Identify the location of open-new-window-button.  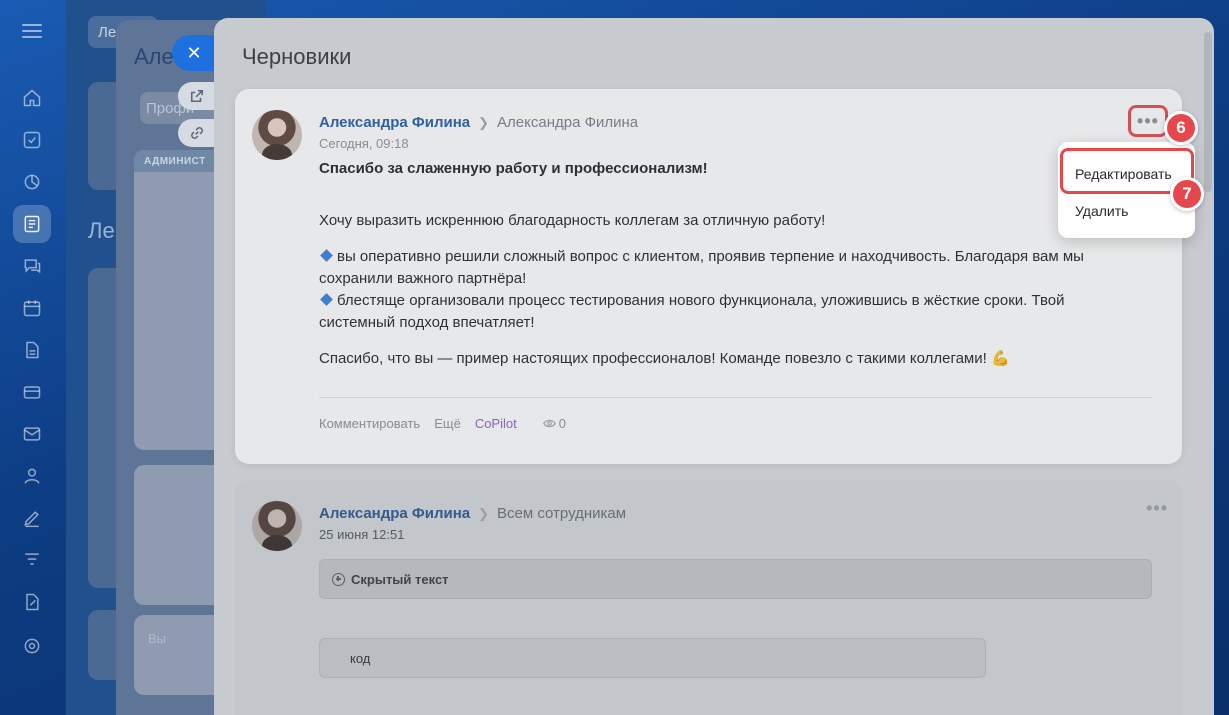
(197, 96).